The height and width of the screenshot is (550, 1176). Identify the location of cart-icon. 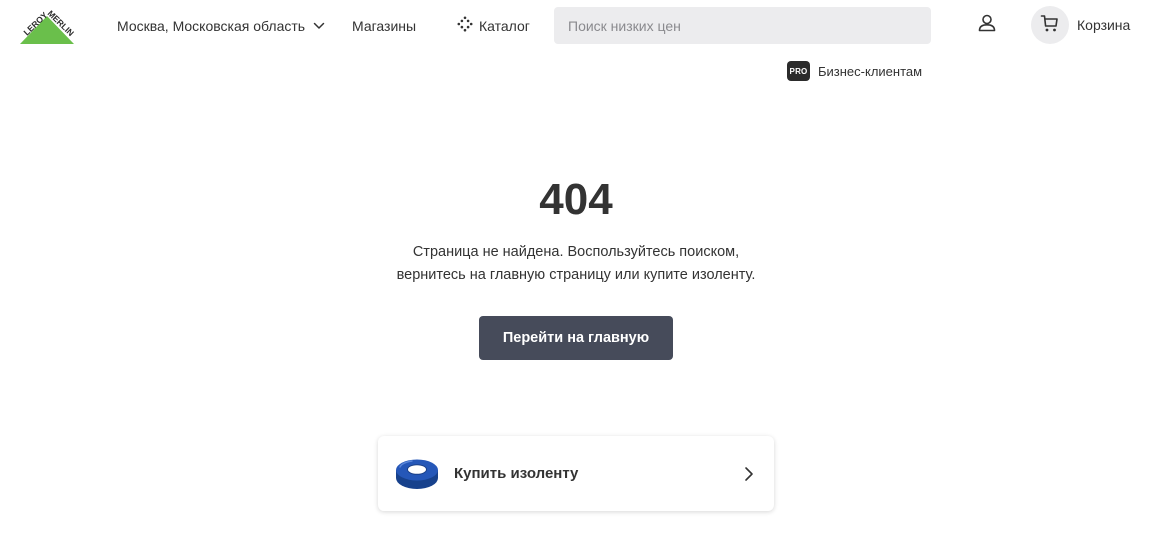
(1050, 25).